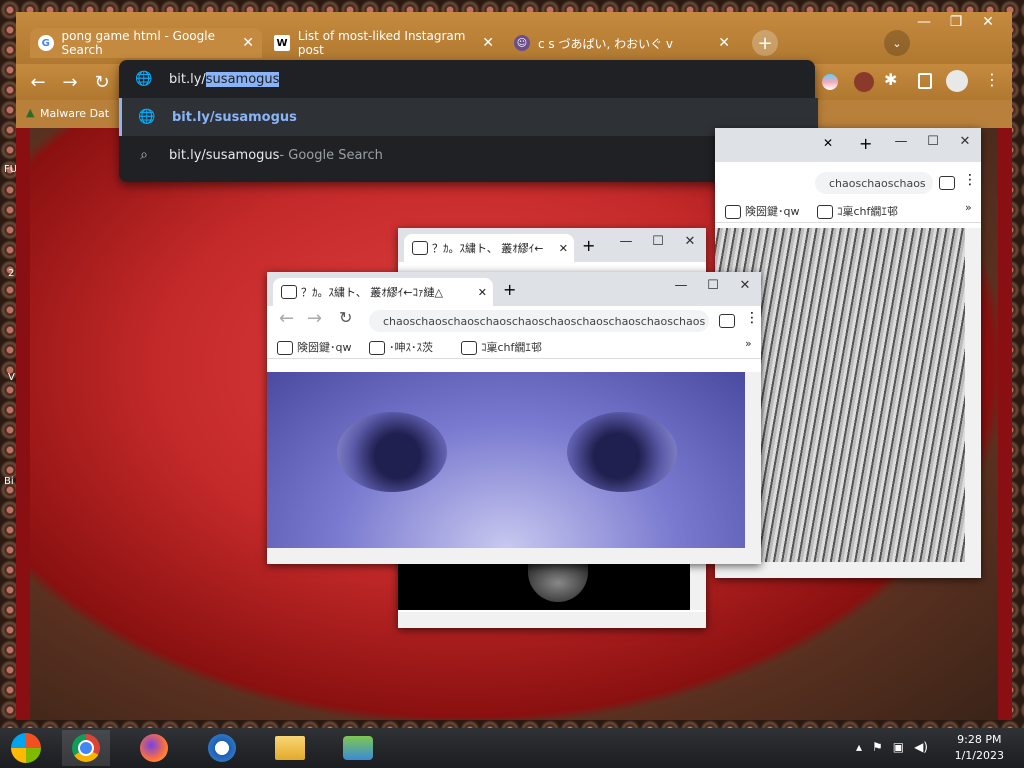  What do you see at coordinates (898, 747) in the screenshot?
I see `network-icon: ▣` at bounding box center [898, 747].